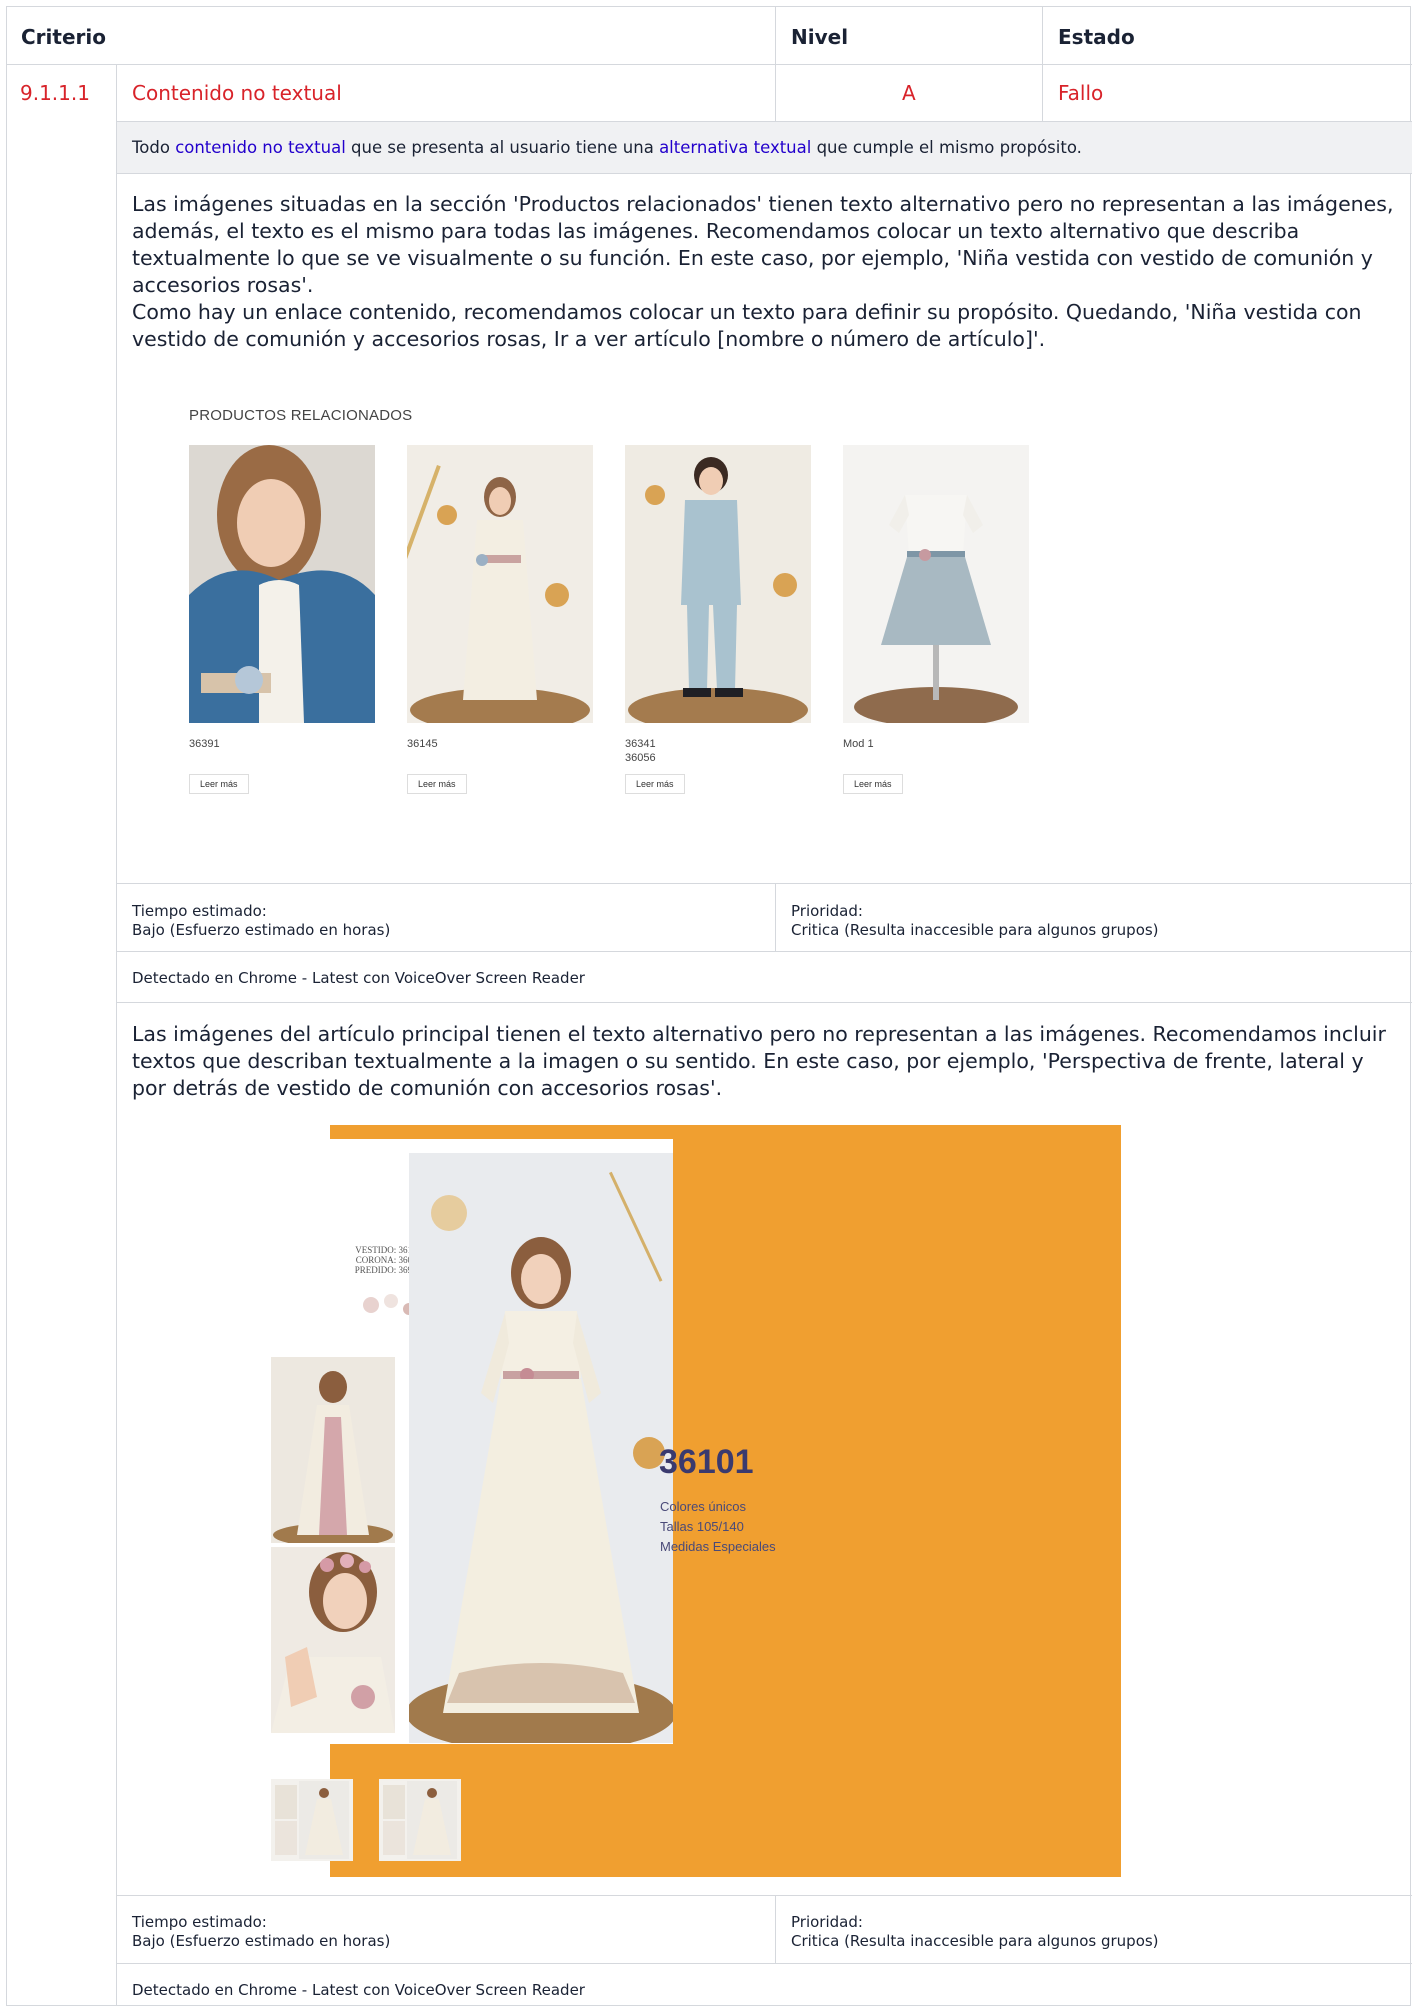  I want to click on related-product-card: 36145 Leer más, so click(500, 619).